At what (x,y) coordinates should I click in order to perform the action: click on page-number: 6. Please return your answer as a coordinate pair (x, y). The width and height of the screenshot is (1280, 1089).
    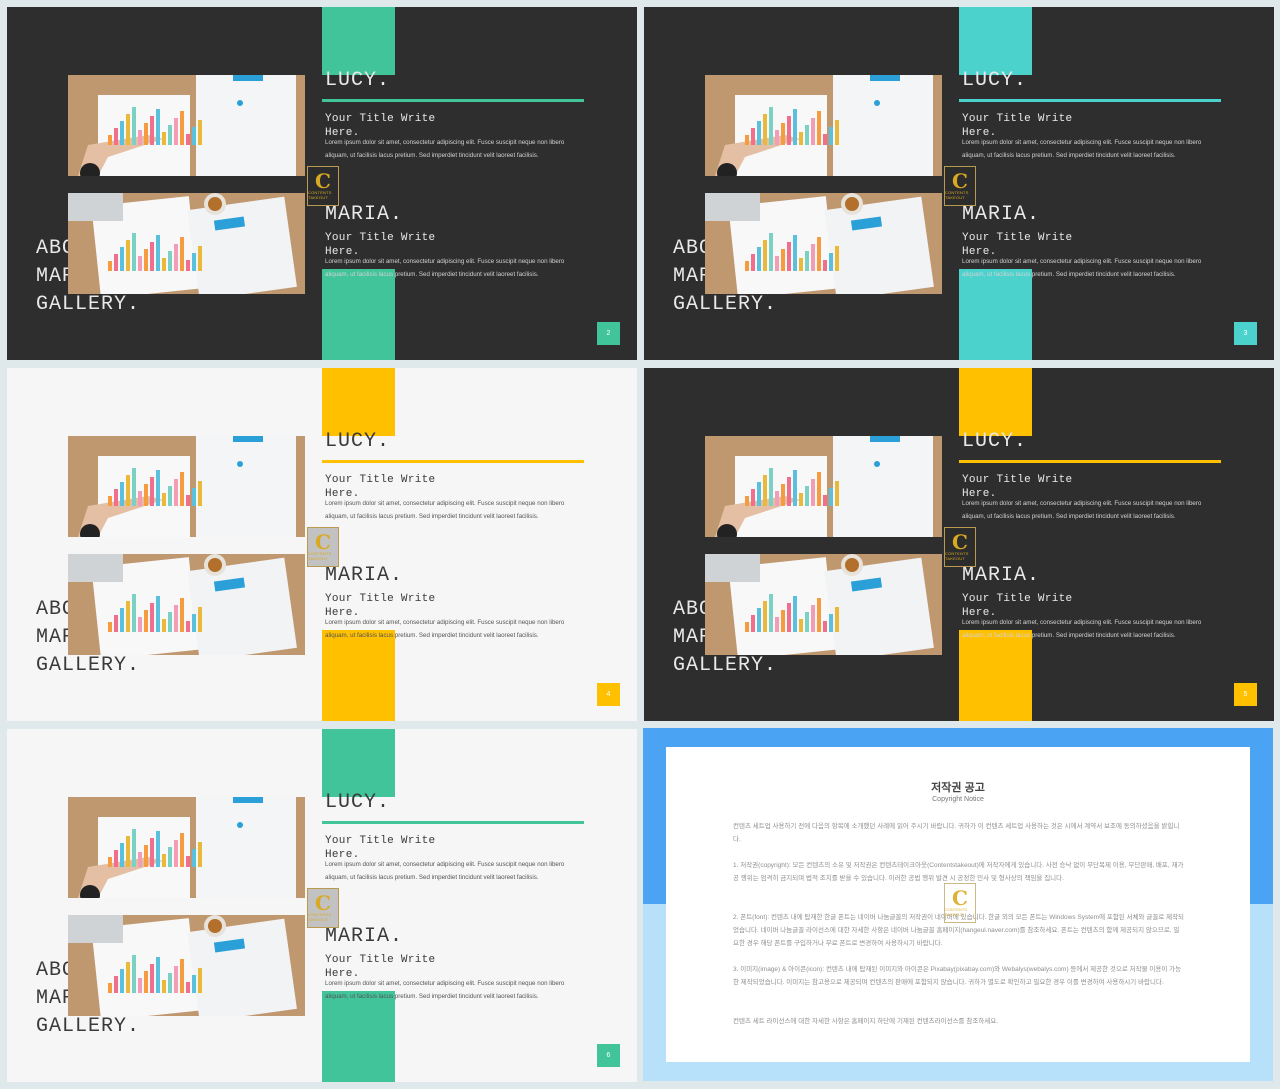
    Looking at the image, I should click on (608, 1055).